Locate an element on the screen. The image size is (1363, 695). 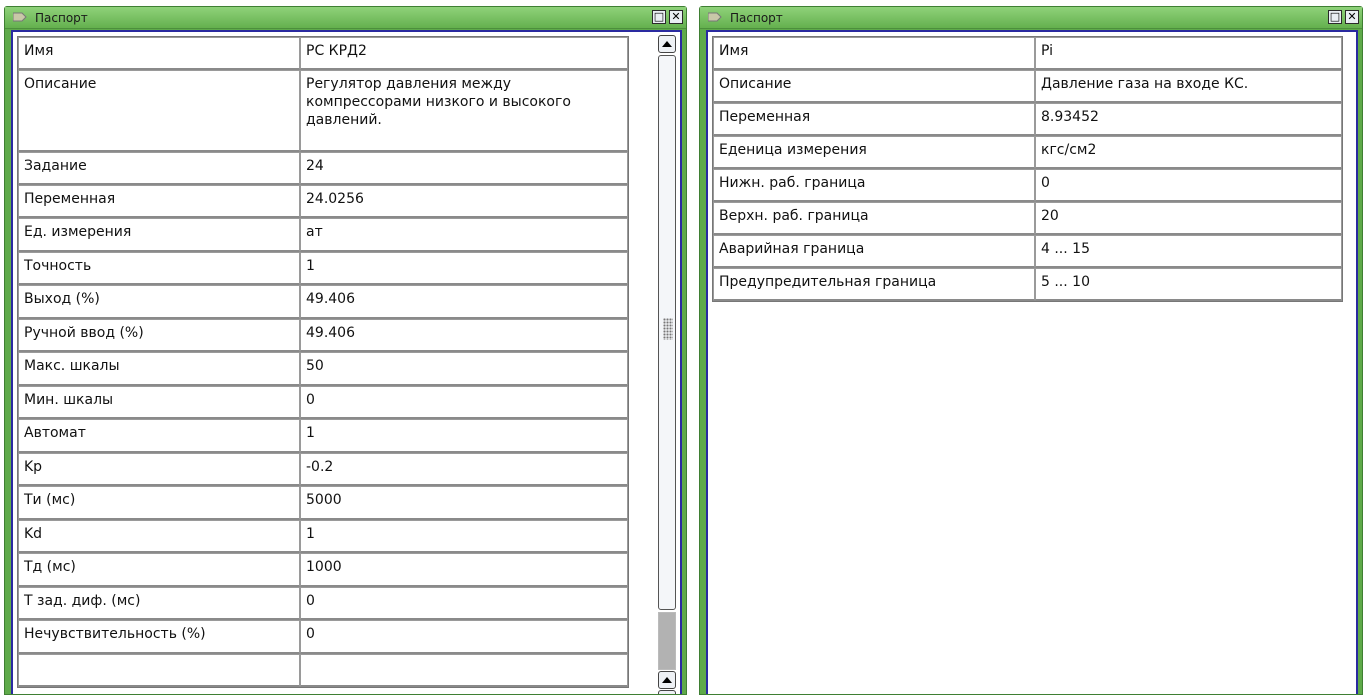
row-key: Ед. измерения is located at coordinates (159, 235).